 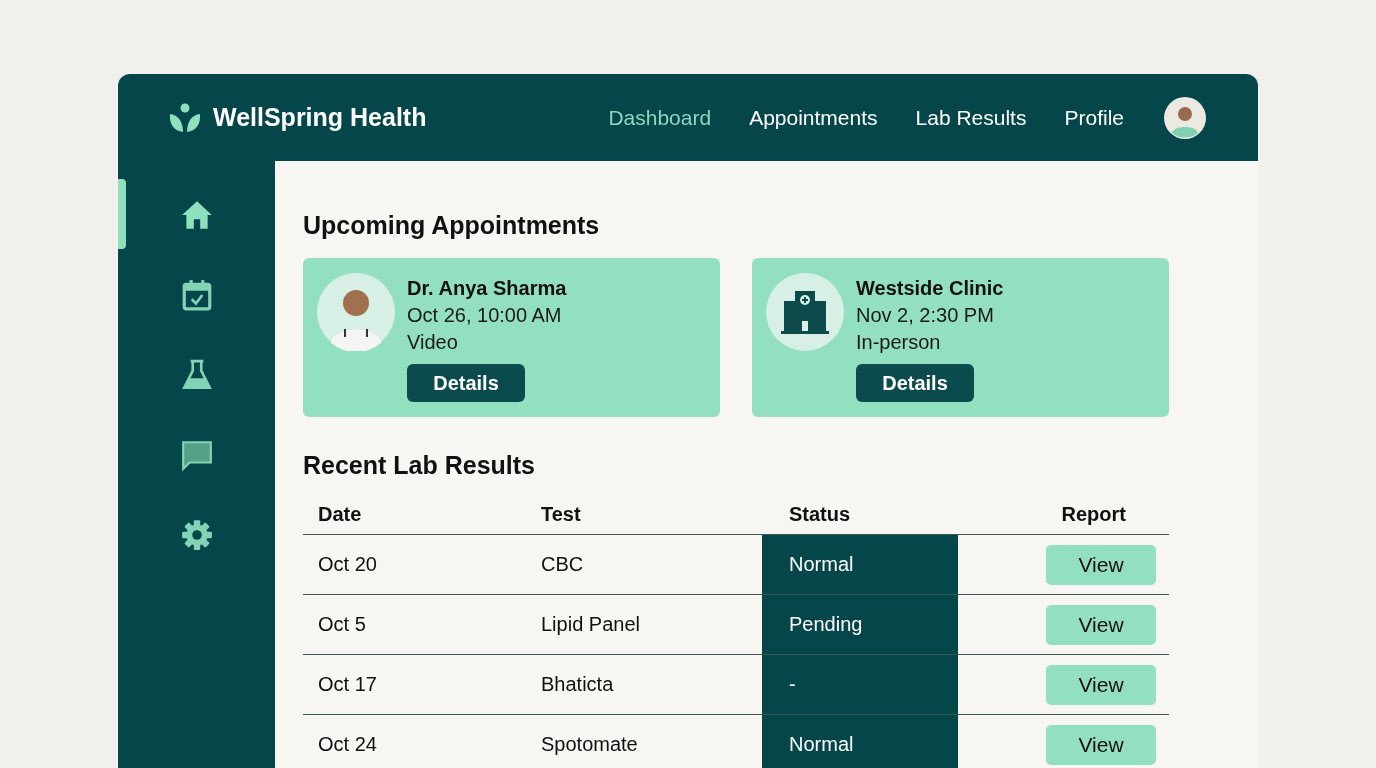 What do you see at coordinates (1185, 117) in the screenshot?
I see `avatar-icon` at bounding box center [1185, 117].